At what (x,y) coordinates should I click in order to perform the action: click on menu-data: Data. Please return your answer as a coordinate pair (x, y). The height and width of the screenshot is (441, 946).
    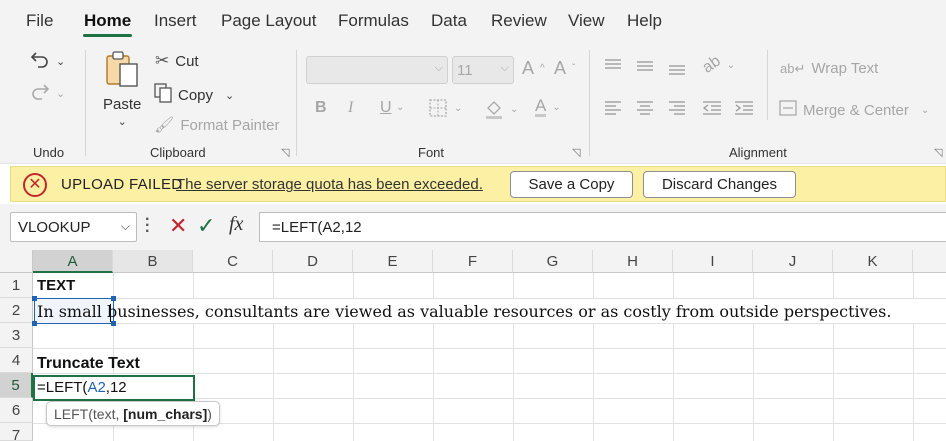
    Looking at the image, I should click on (449, 21).